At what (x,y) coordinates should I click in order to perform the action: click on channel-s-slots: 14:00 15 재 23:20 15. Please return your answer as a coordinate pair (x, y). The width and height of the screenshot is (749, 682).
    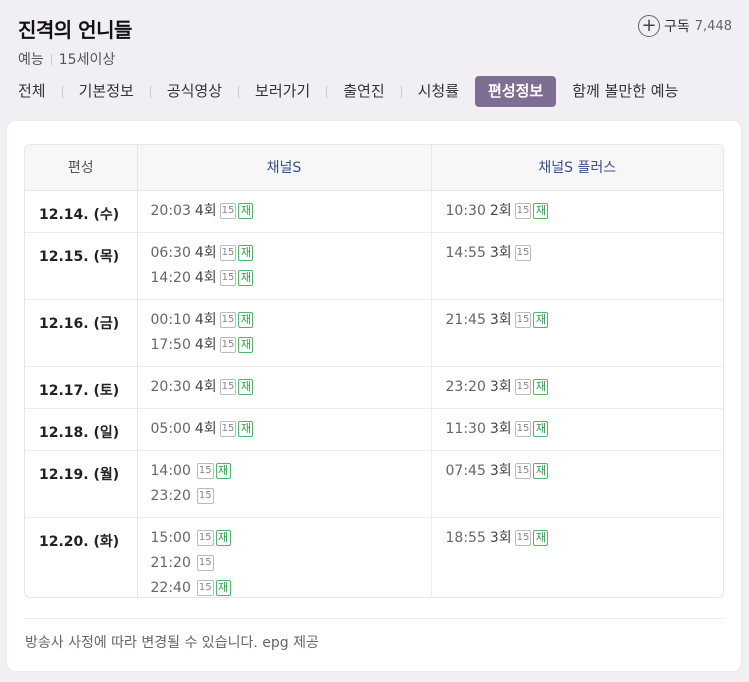
    Looking at the image, I should click on (284, 484).